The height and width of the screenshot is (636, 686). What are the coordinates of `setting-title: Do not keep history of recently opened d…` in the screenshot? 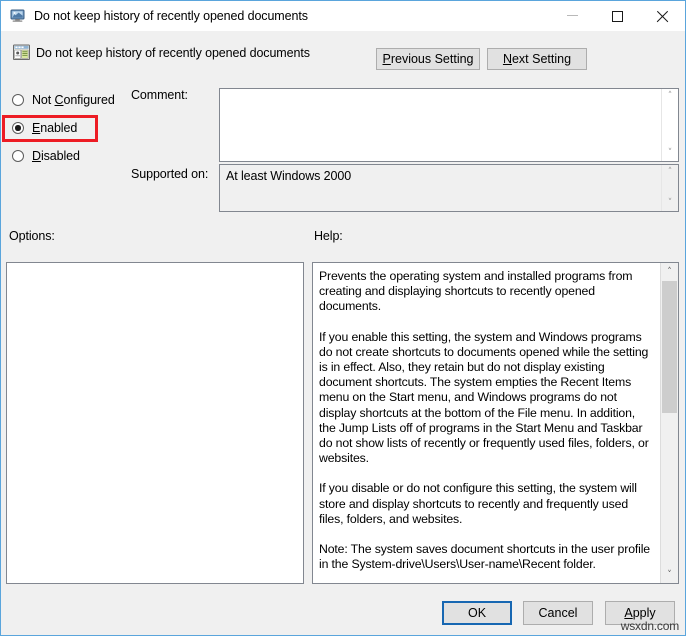 It's located at (173, 53).